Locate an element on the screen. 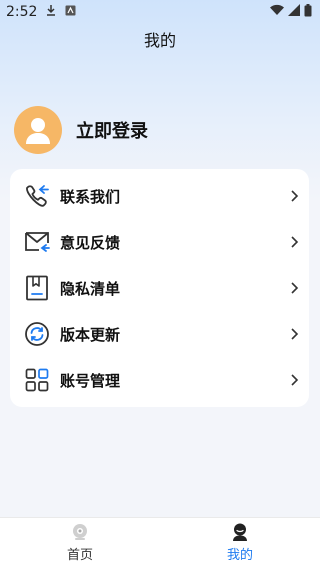 The height and width of the screenshot is (569, 320). battery-icon is located at coordinates (308, 12).